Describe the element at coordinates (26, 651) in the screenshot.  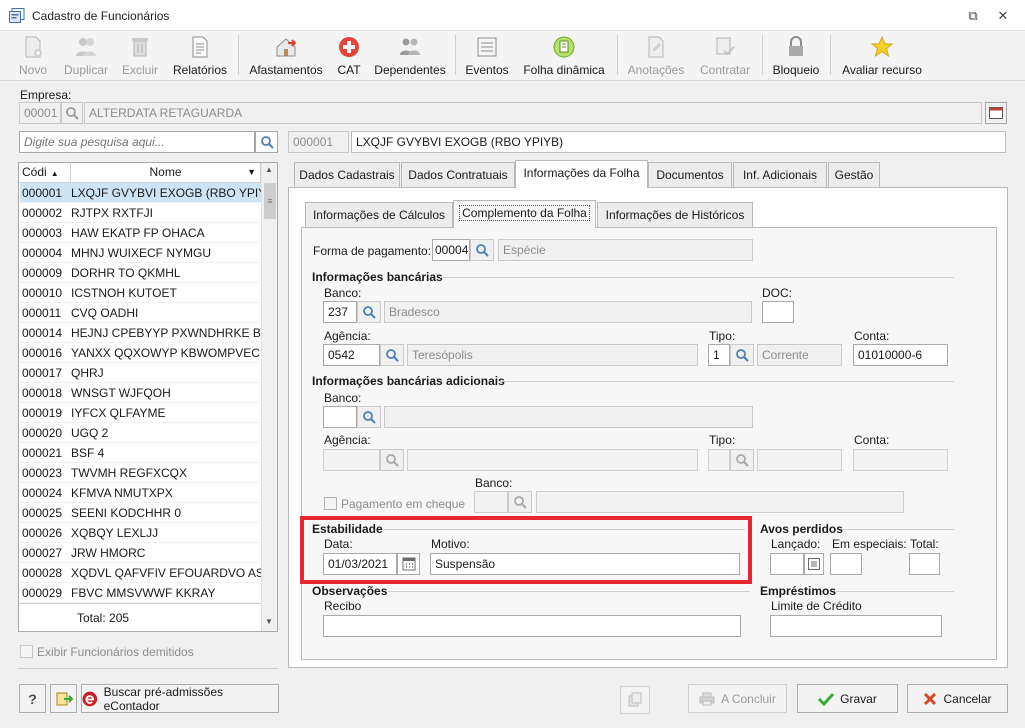
I see `exibir-demitidos-checkbox` at that location.